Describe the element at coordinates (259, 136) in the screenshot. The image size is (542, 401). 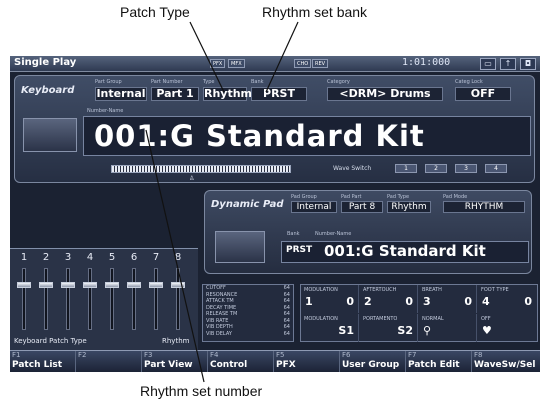
I see `rhythm-set-number: 001:G Standard Kit` at that location.